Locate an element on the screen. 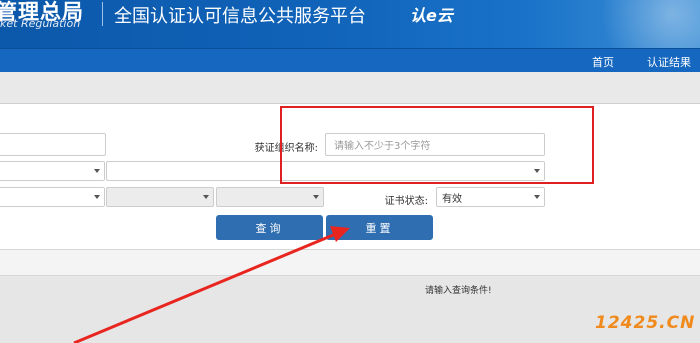  arrow-head is located at coordinates (340, 234).